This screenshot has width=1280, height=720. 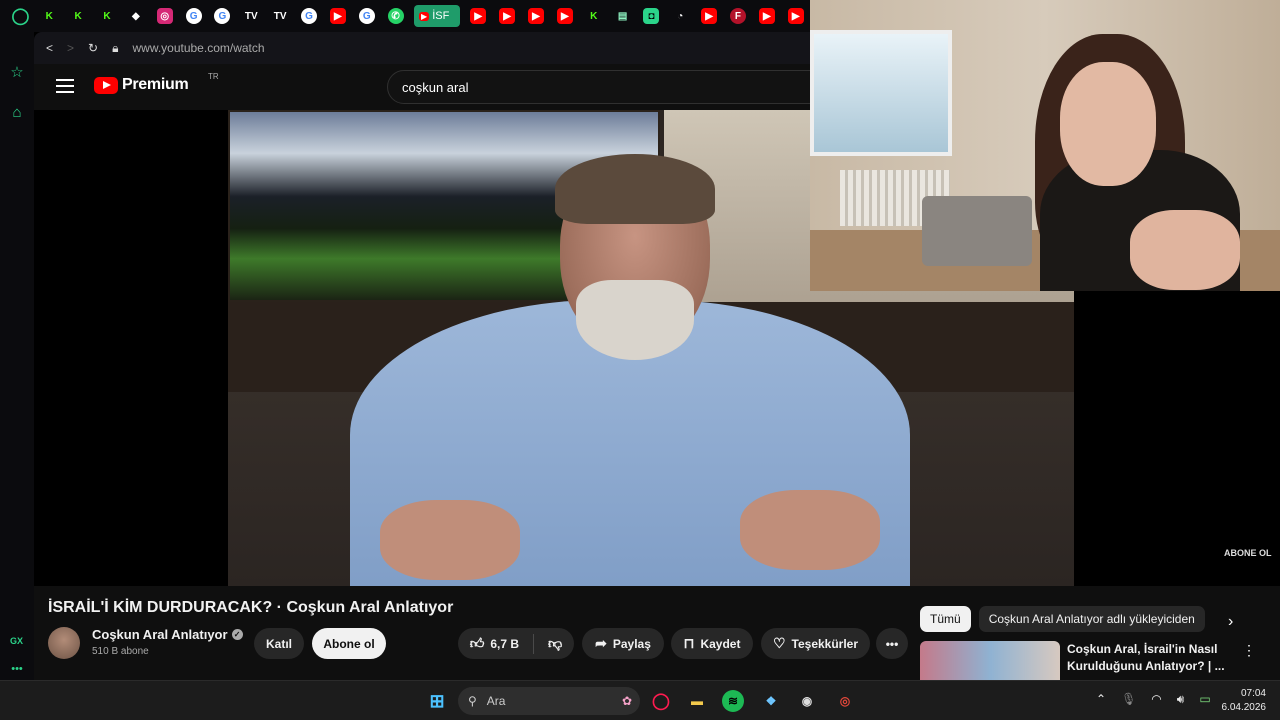 What do you see at coordinates (661, 701) in the screenshot?
I see `opera-gx-icon: ◯` at bounding box center [661, 701].